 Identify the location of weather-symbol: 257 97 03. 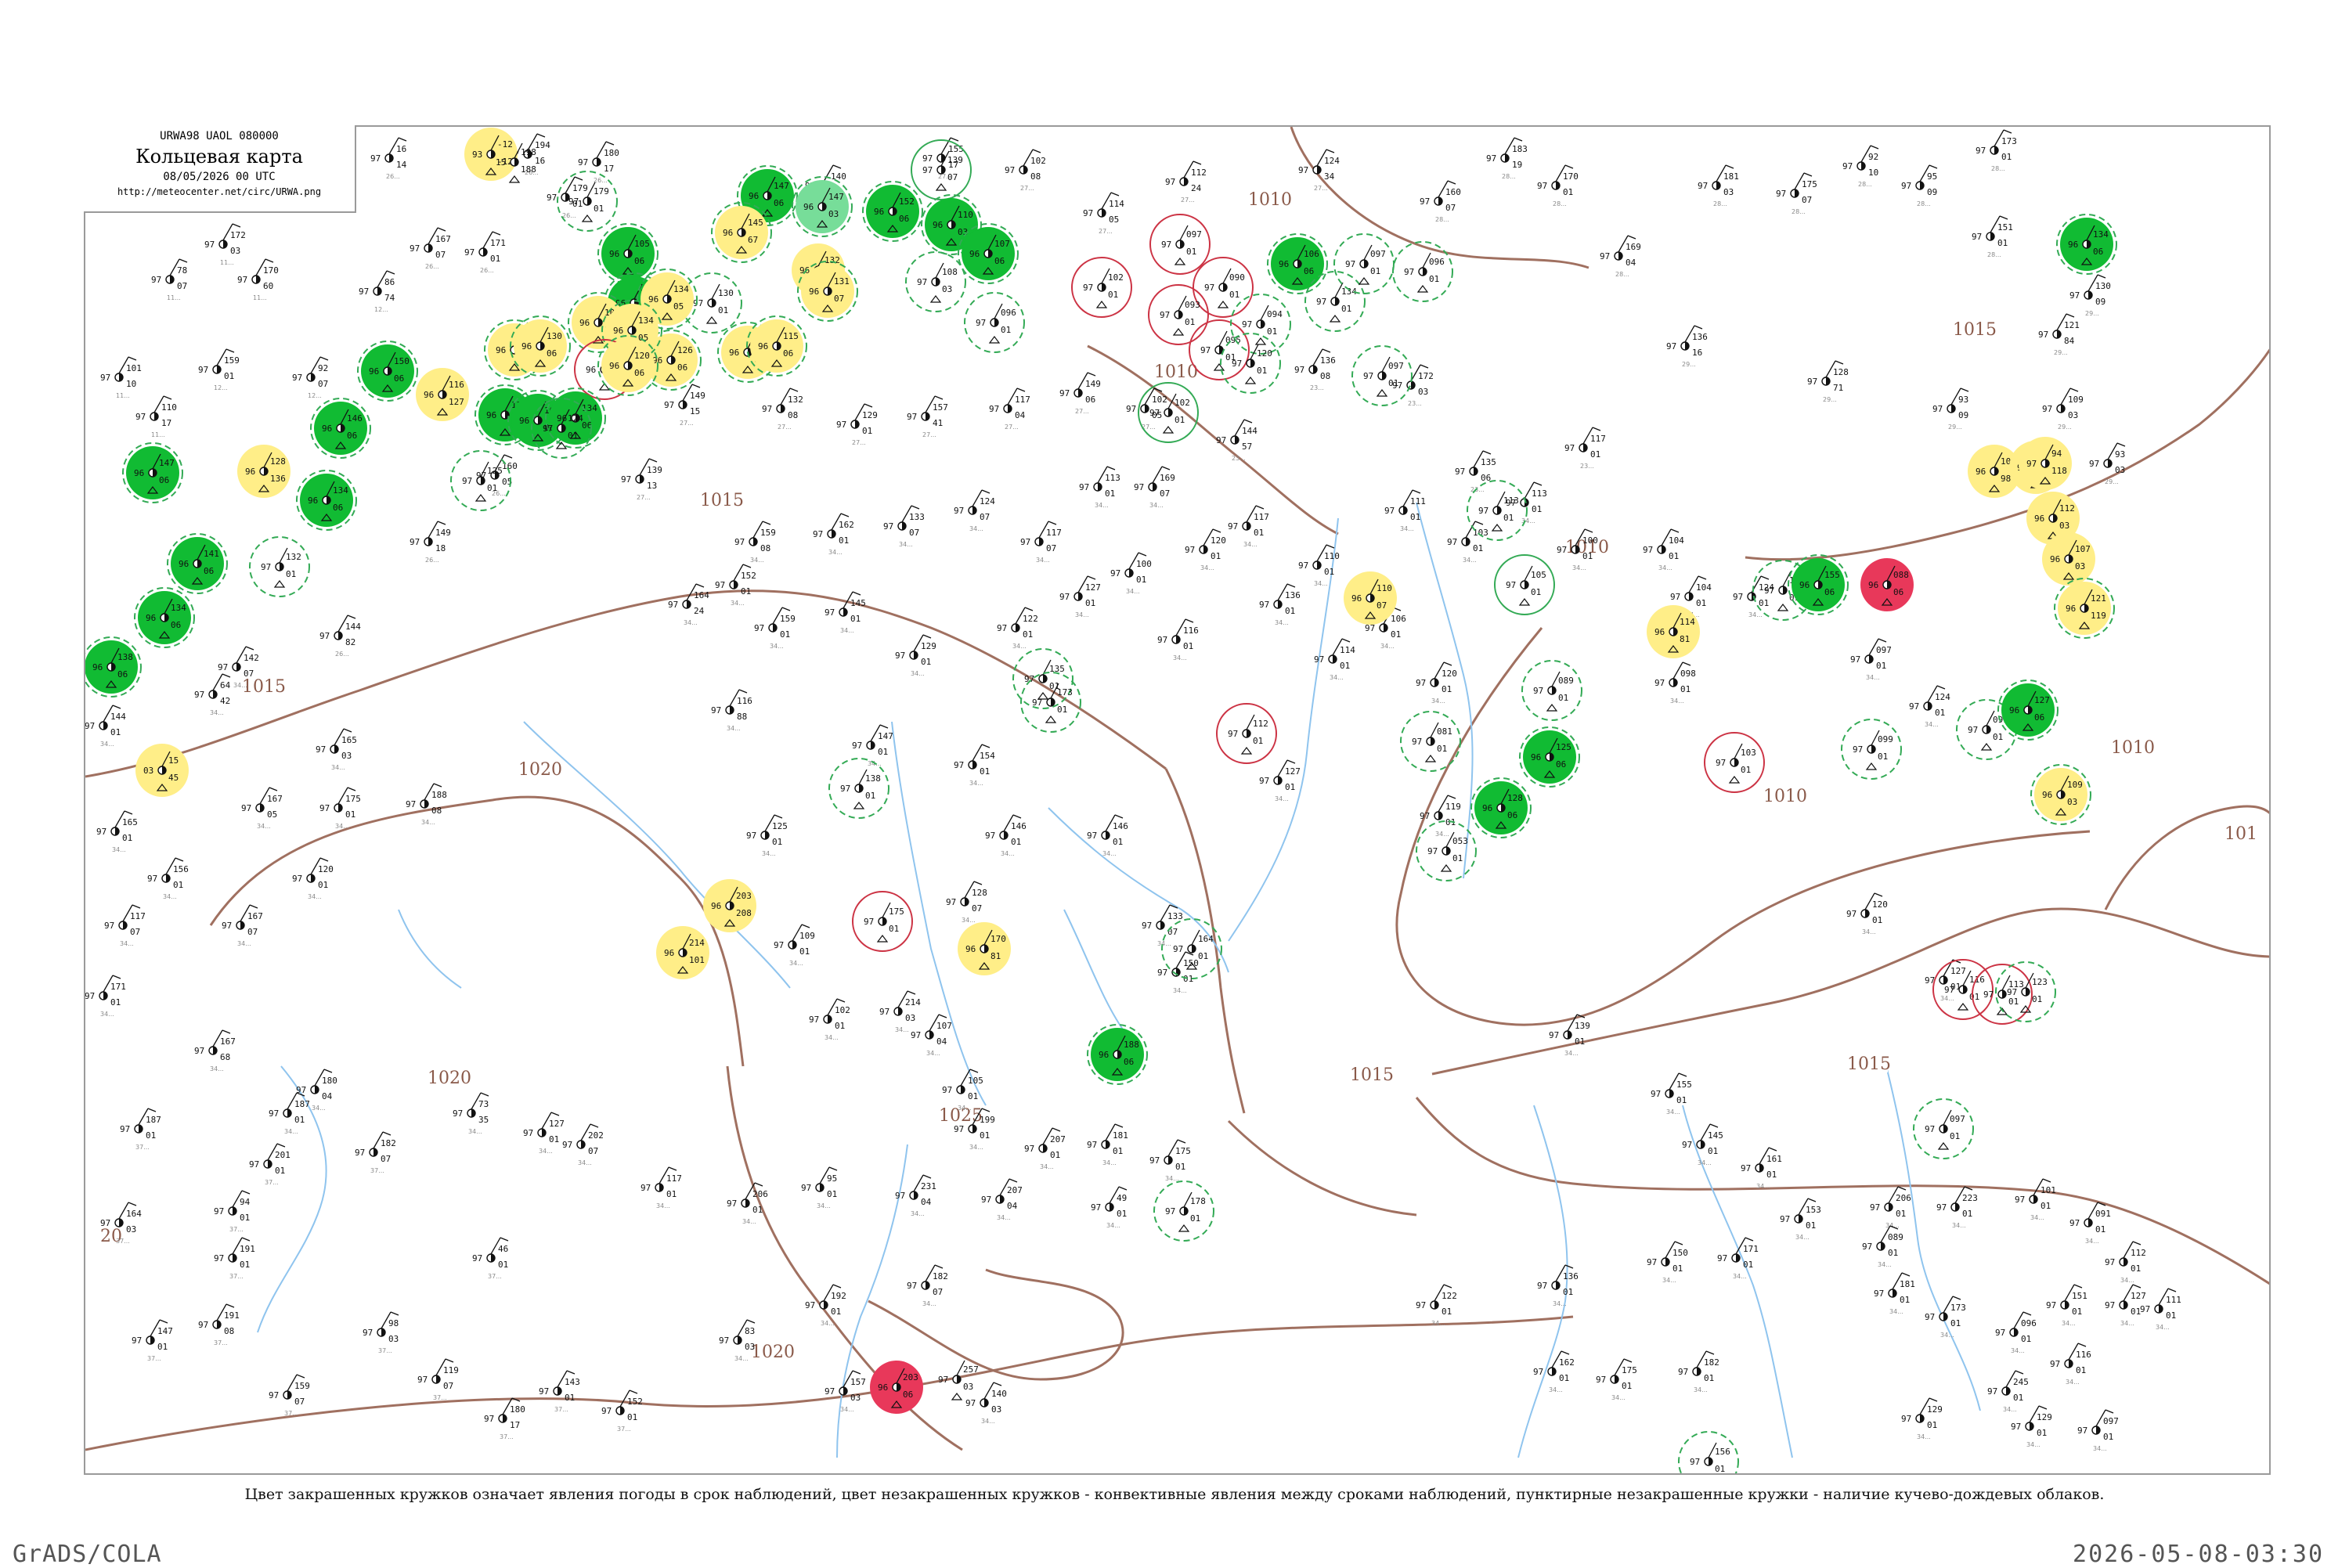
(959, 1380).